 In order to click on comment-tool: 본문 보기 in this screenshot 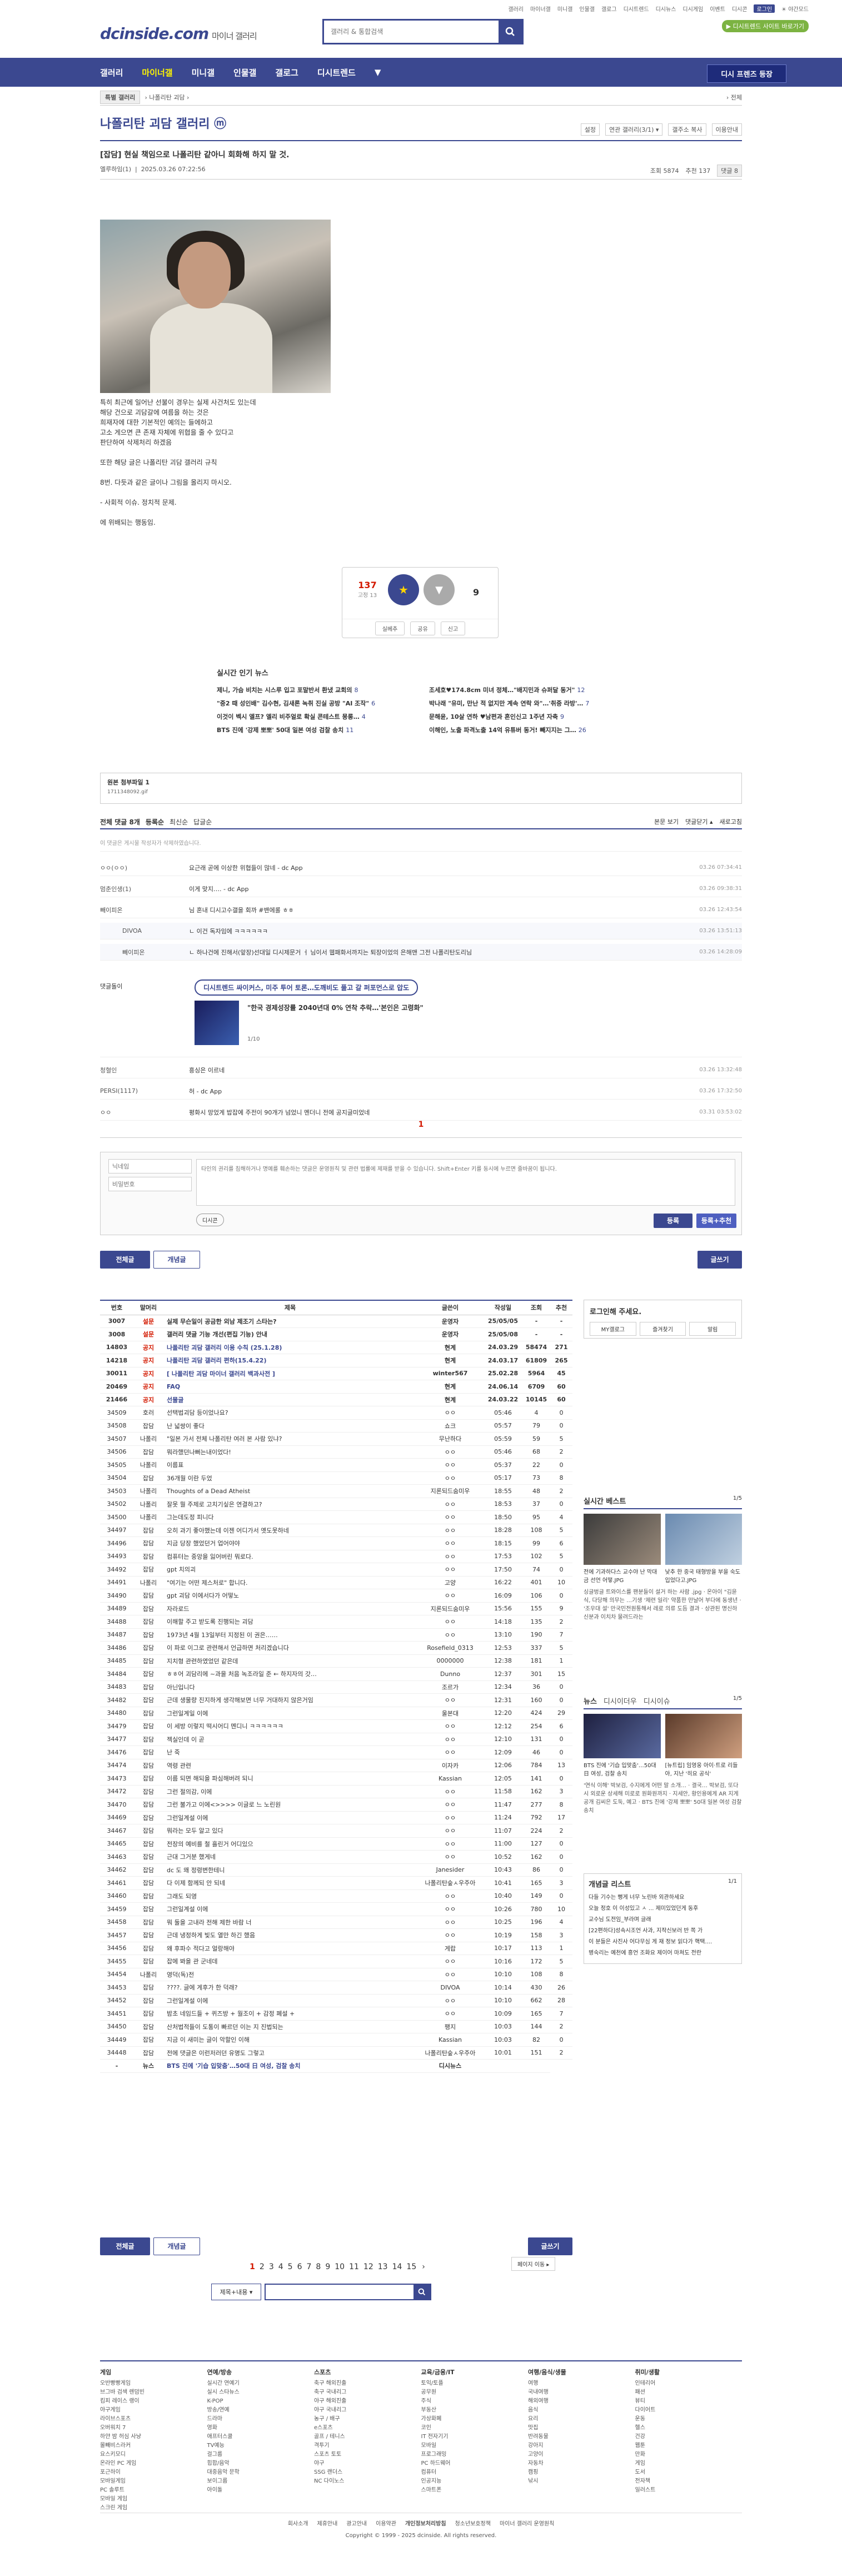, I will do `click(666, 822)`.